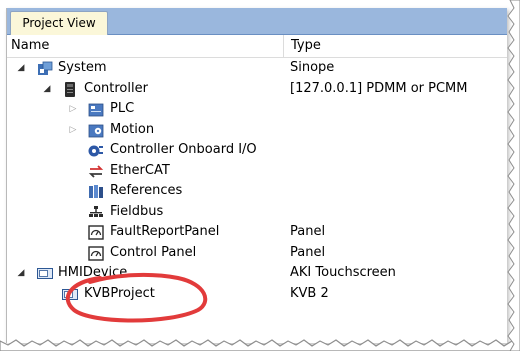  I want to click on fieldbus-icon, so click(96, 211).